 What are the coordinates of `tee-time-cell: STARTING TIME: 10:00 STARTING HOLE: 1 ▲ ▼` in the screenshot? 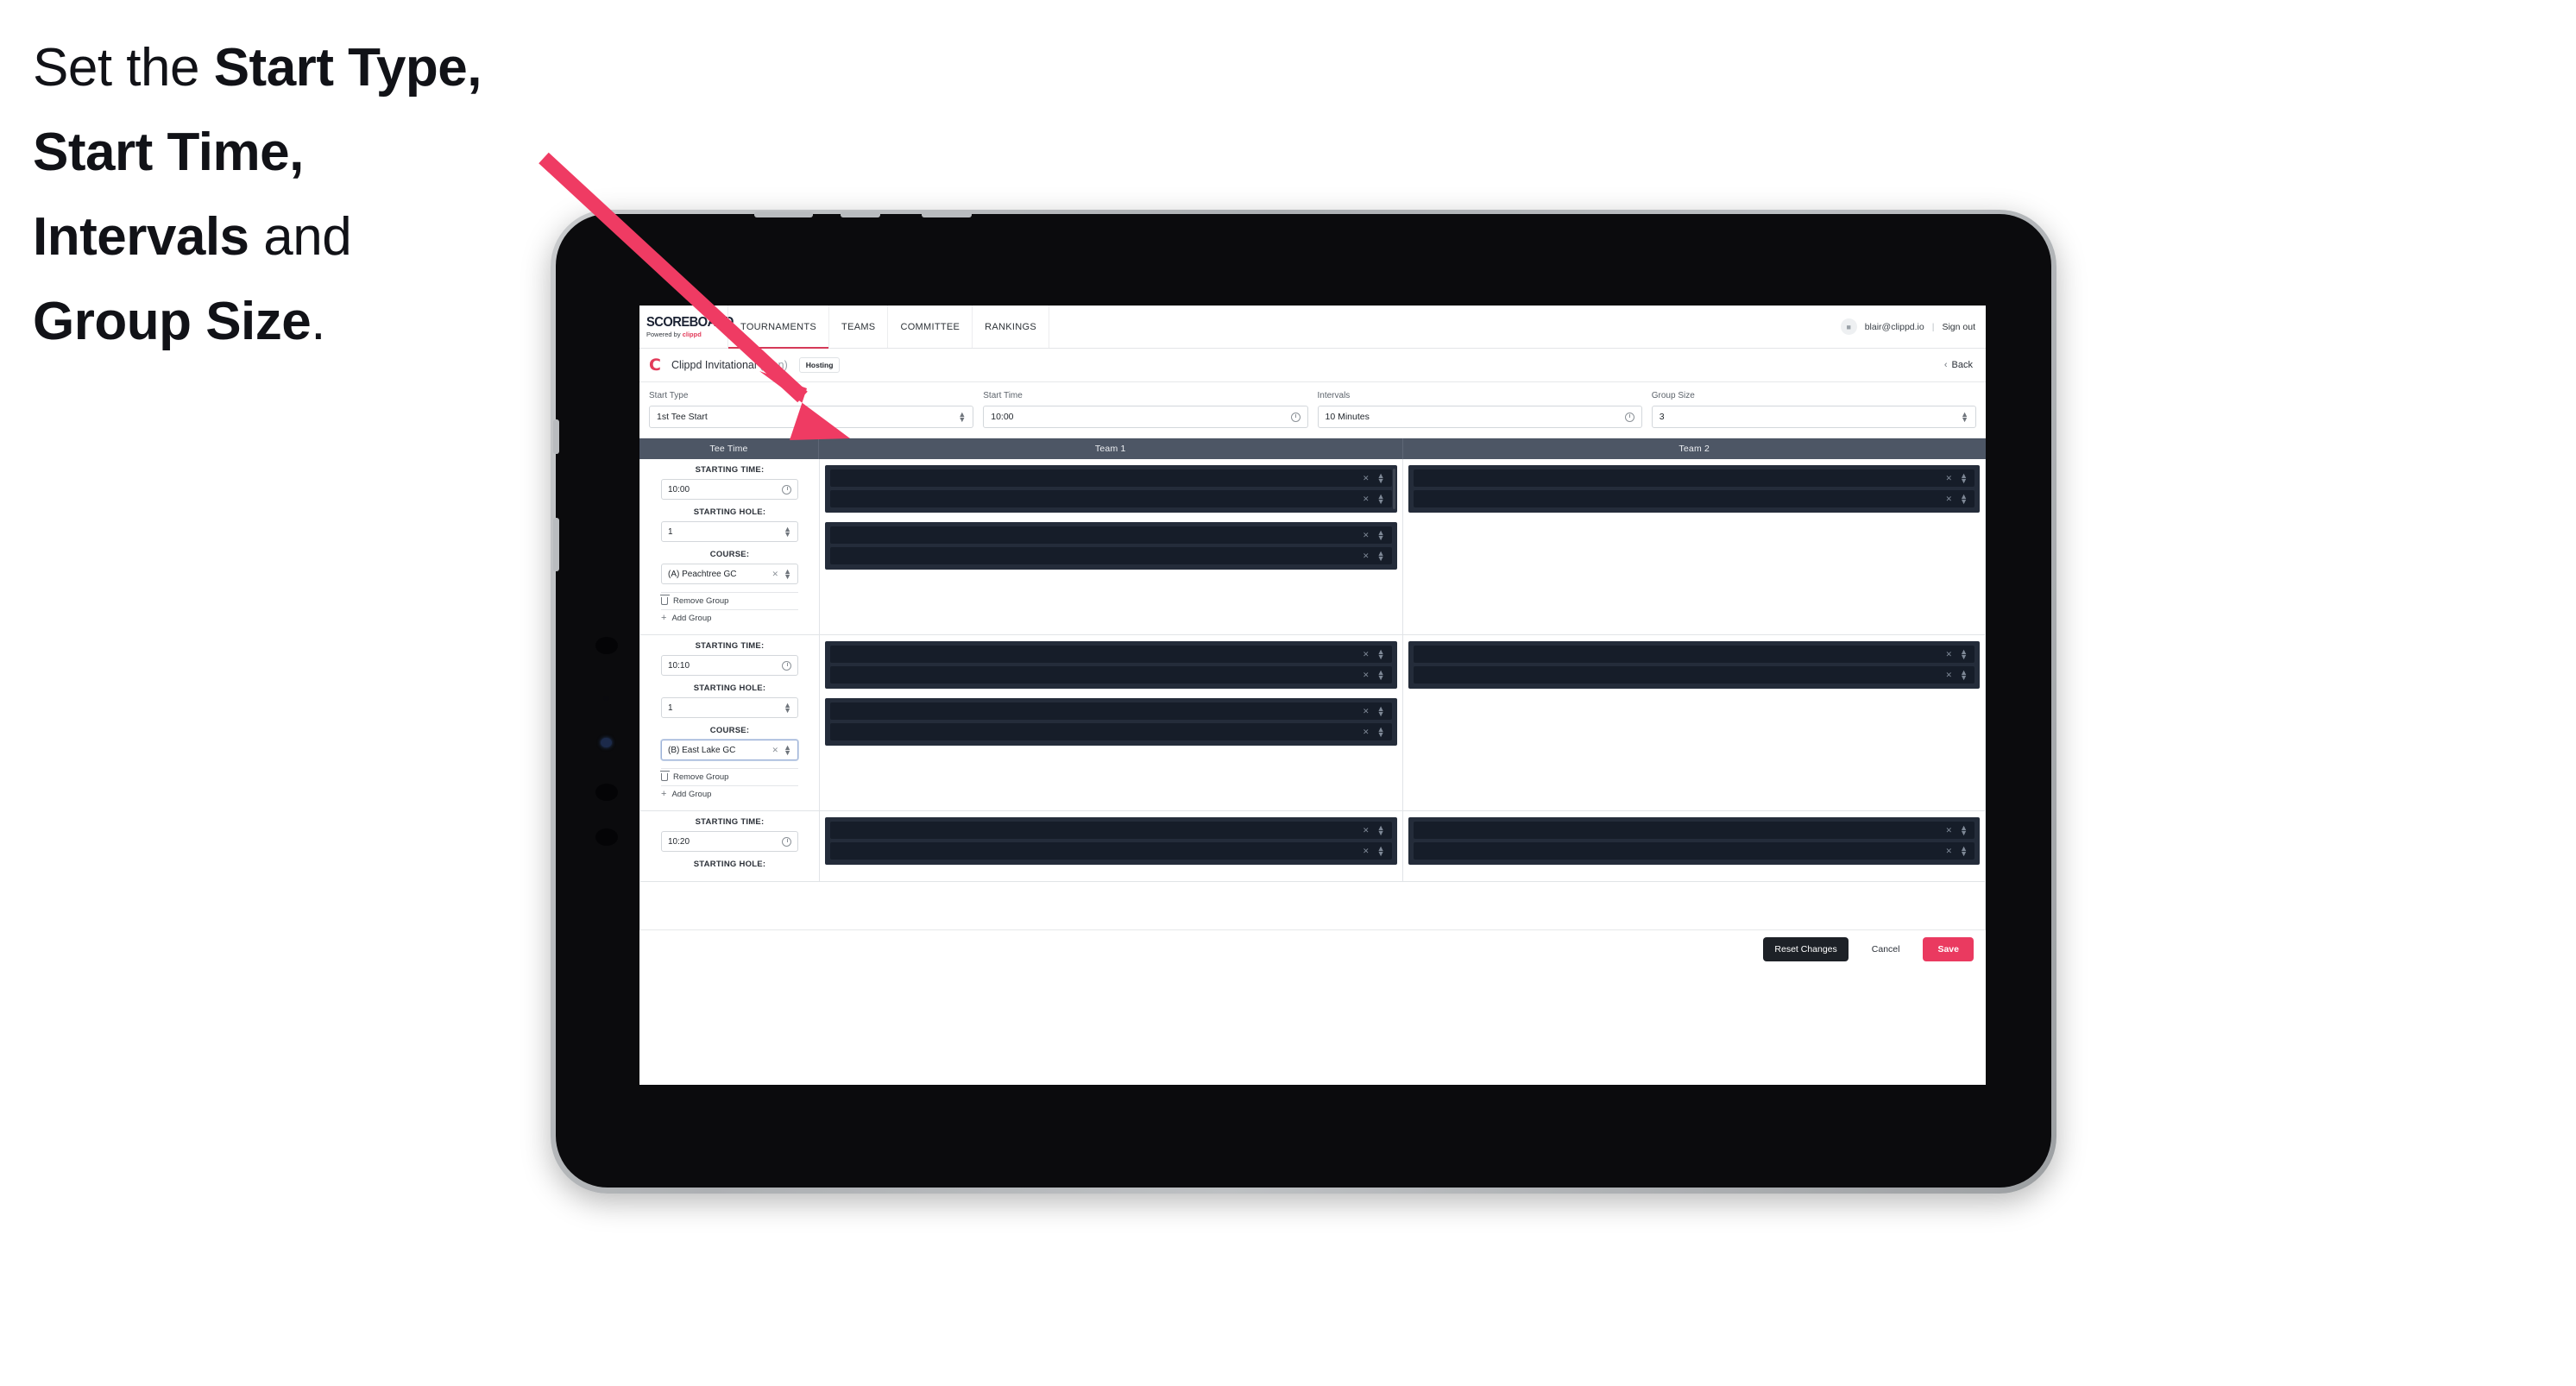 It's located at (730, 546).